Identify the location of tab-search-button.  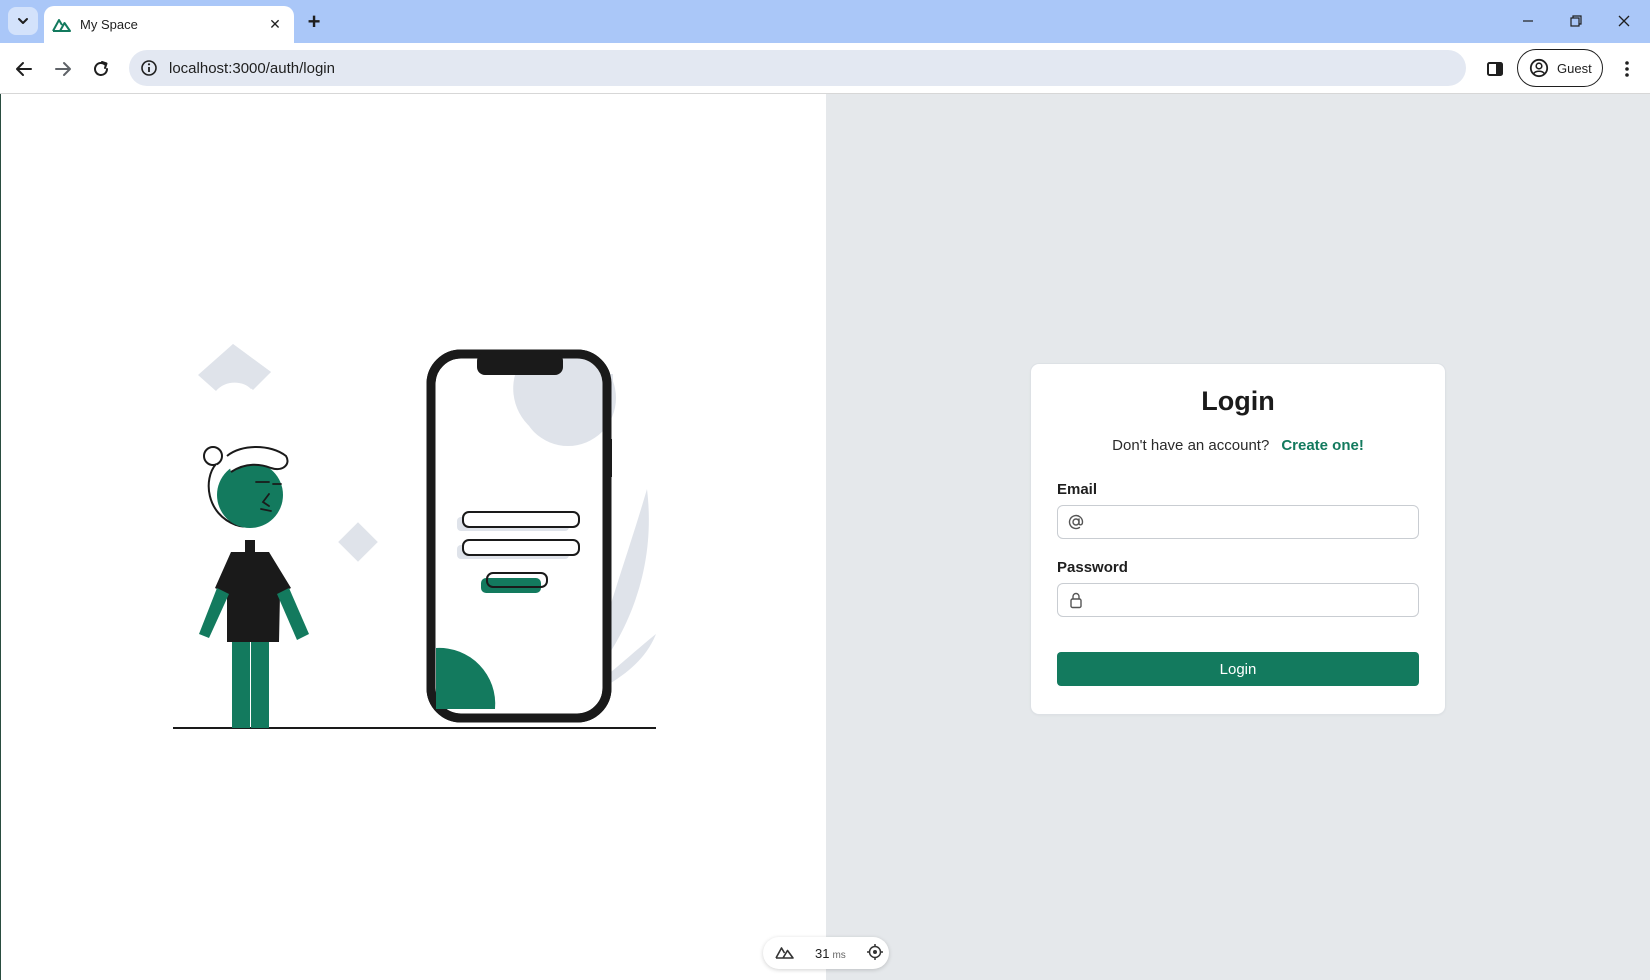
(23, 21).